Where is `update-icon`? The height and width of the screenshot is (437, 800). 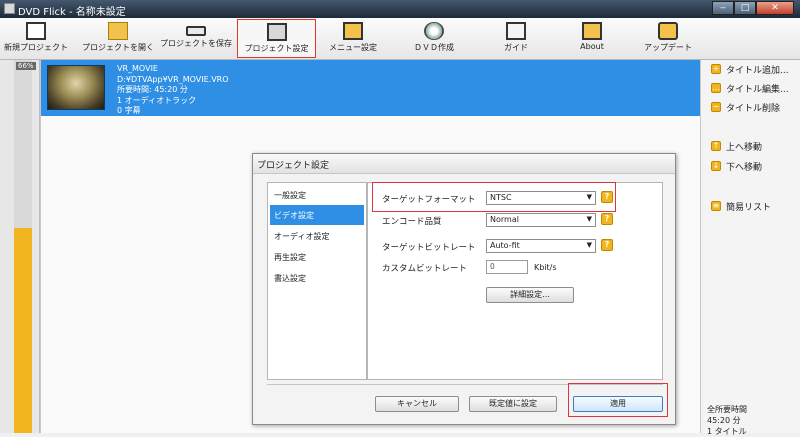
update-icon is located at coordinates (668, 31).